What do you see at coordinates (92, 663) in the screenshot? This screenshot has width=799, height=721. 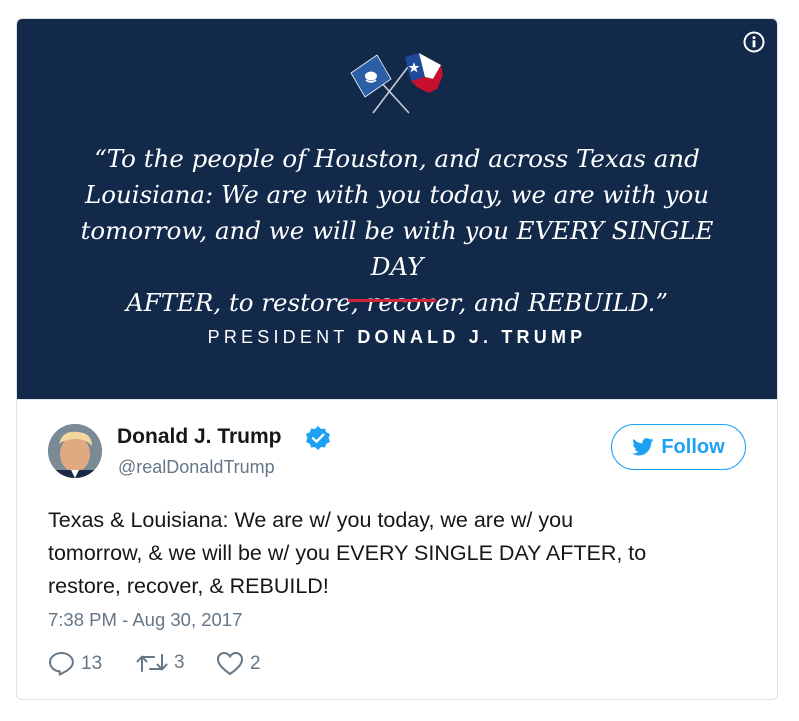 I see `reply-count: 13` at bounding box center [92, 663].